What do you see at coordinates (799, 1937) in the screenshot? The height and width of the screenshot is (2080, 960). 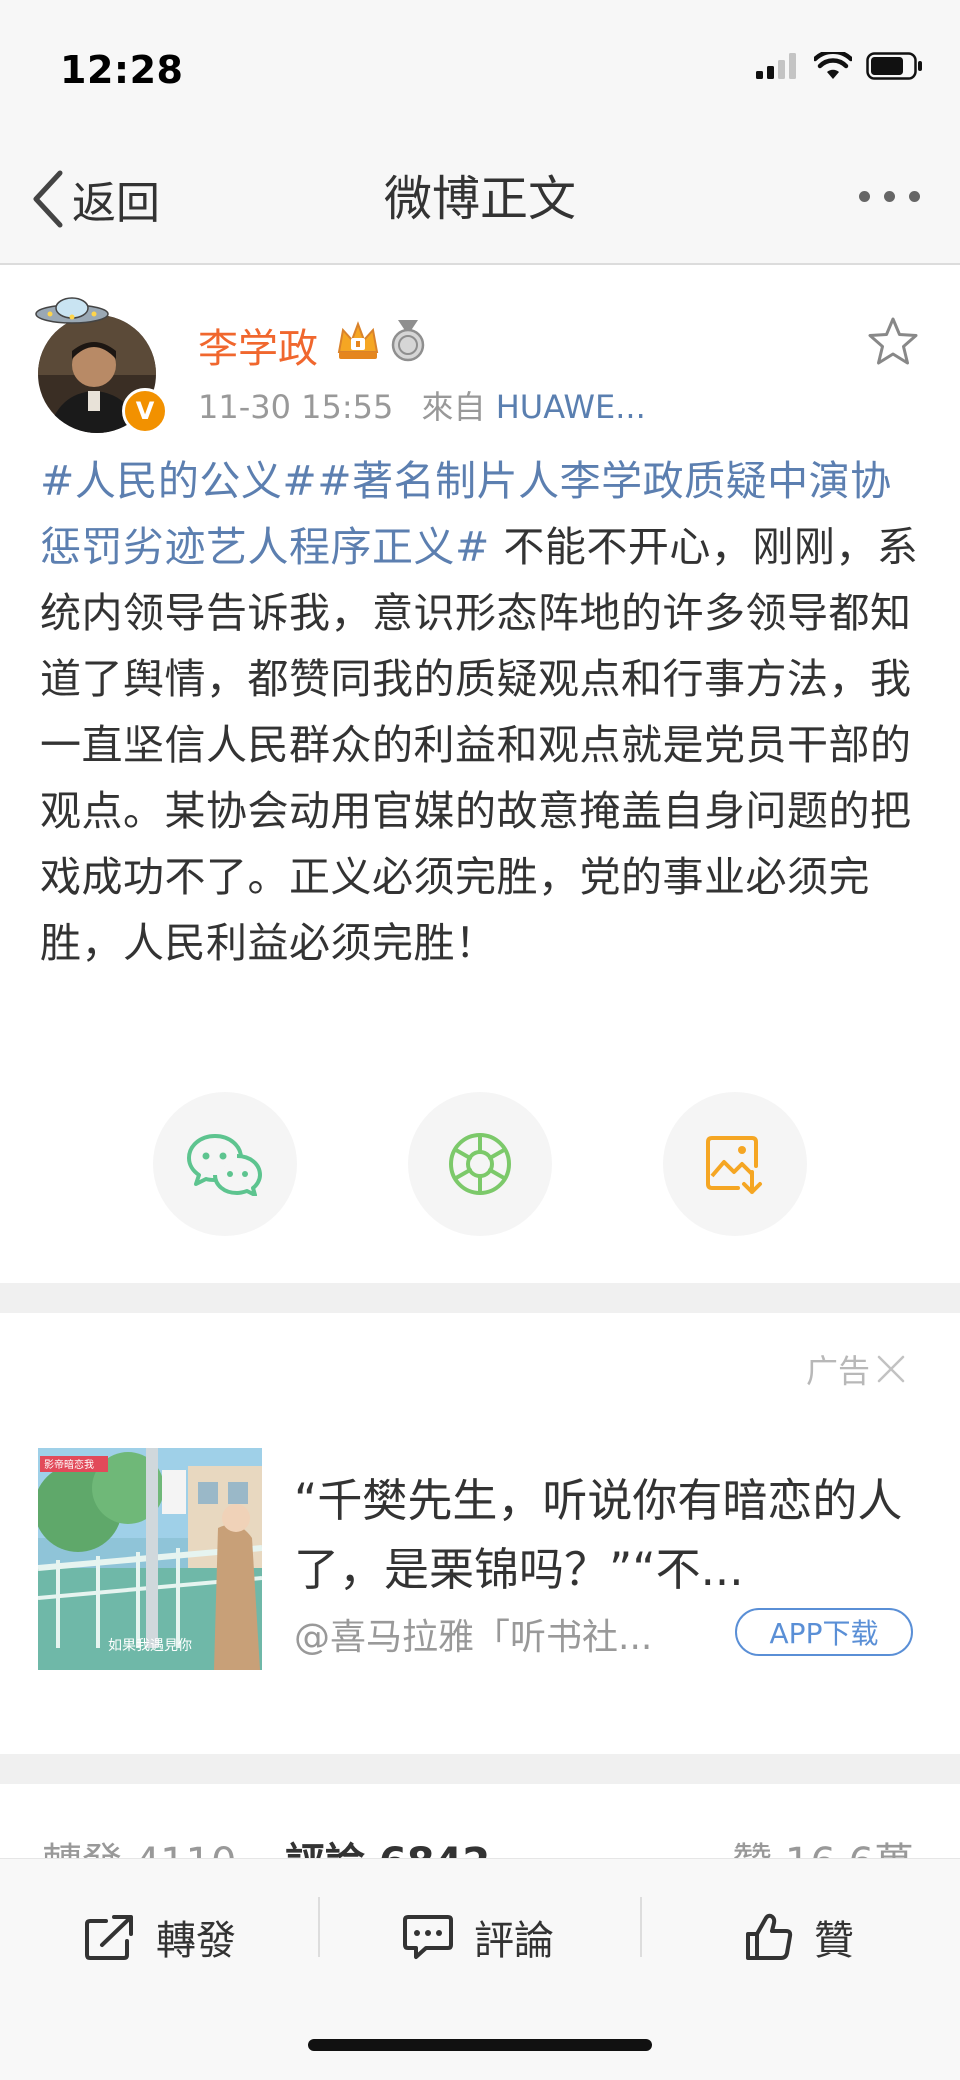 I see `like-button: 贊` at bounding box center [799, 1937].